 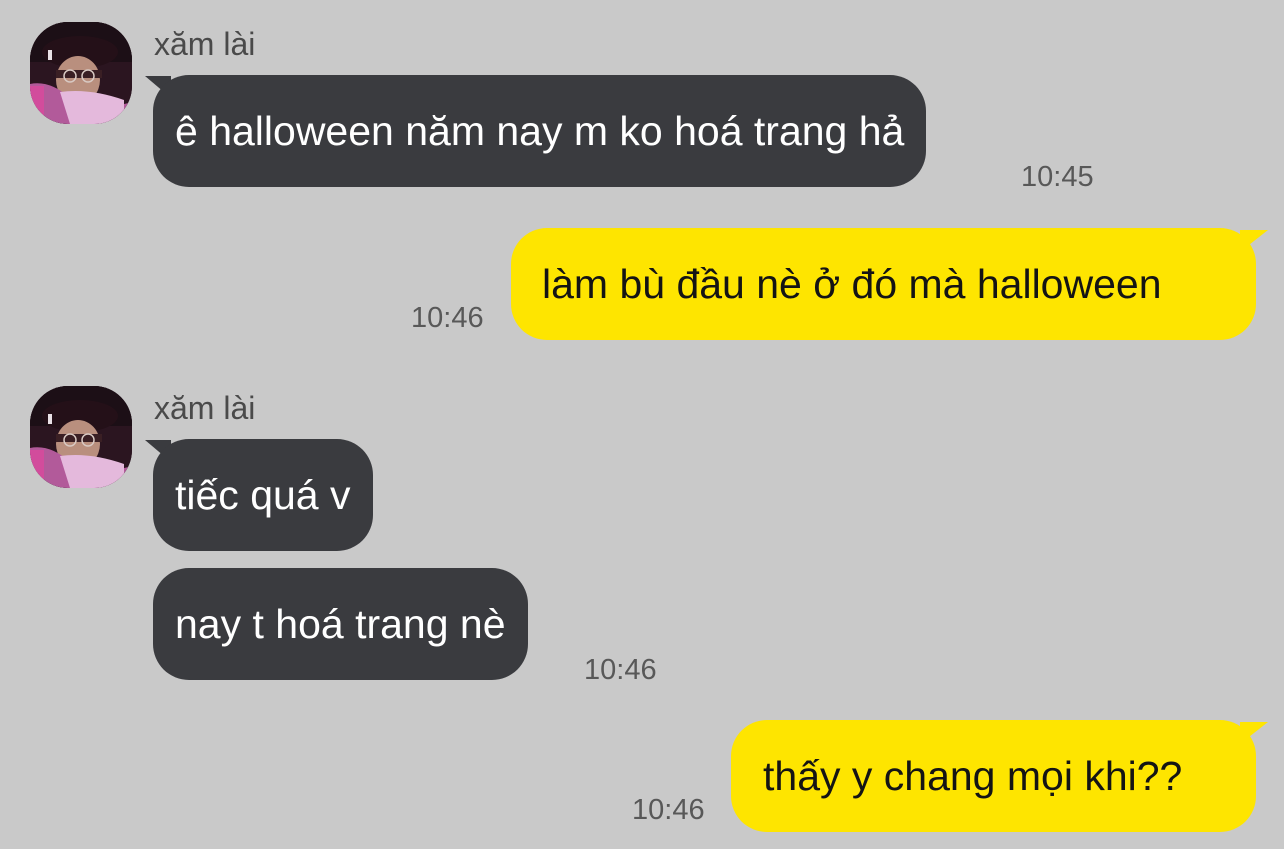 What do you see at coordinates (340, 624) in the screenshot?
I see `incoming-message-bubble: nay t hoá trang nè` at bounding box center [340, 624].